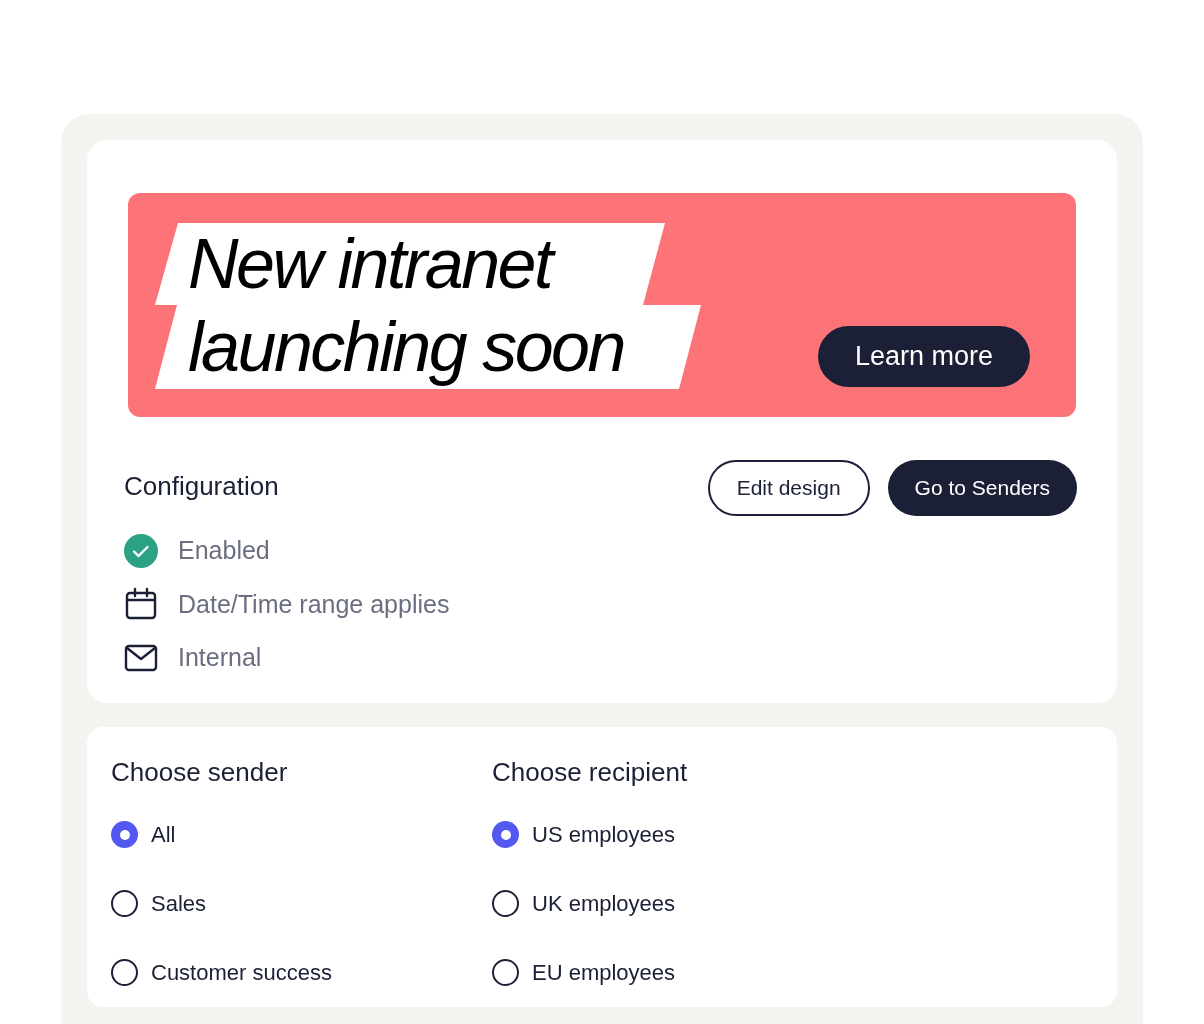 Image resolution: width=1204 pixels, height=1024 pixels. I want to click on action-button: Go to Senders, so click(982, 488).